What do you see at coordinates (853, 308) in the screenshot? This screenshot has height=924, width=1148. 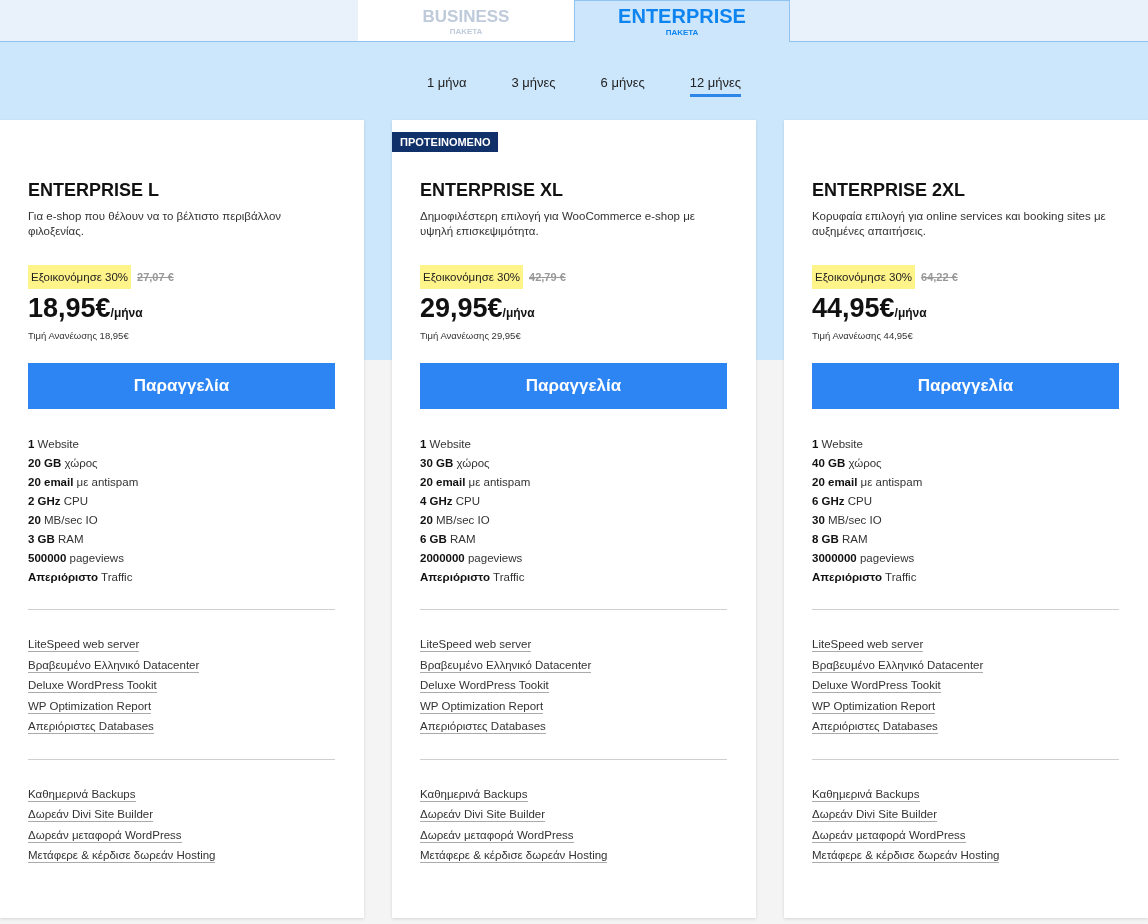 I see `price: 44,95€` at bounding box center [853, 308].